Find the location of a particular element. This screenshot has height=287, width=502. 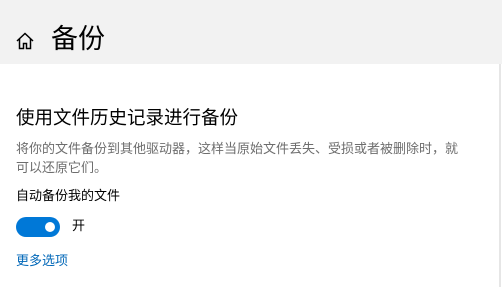

scrollbar is located at coordinates (500, 175).